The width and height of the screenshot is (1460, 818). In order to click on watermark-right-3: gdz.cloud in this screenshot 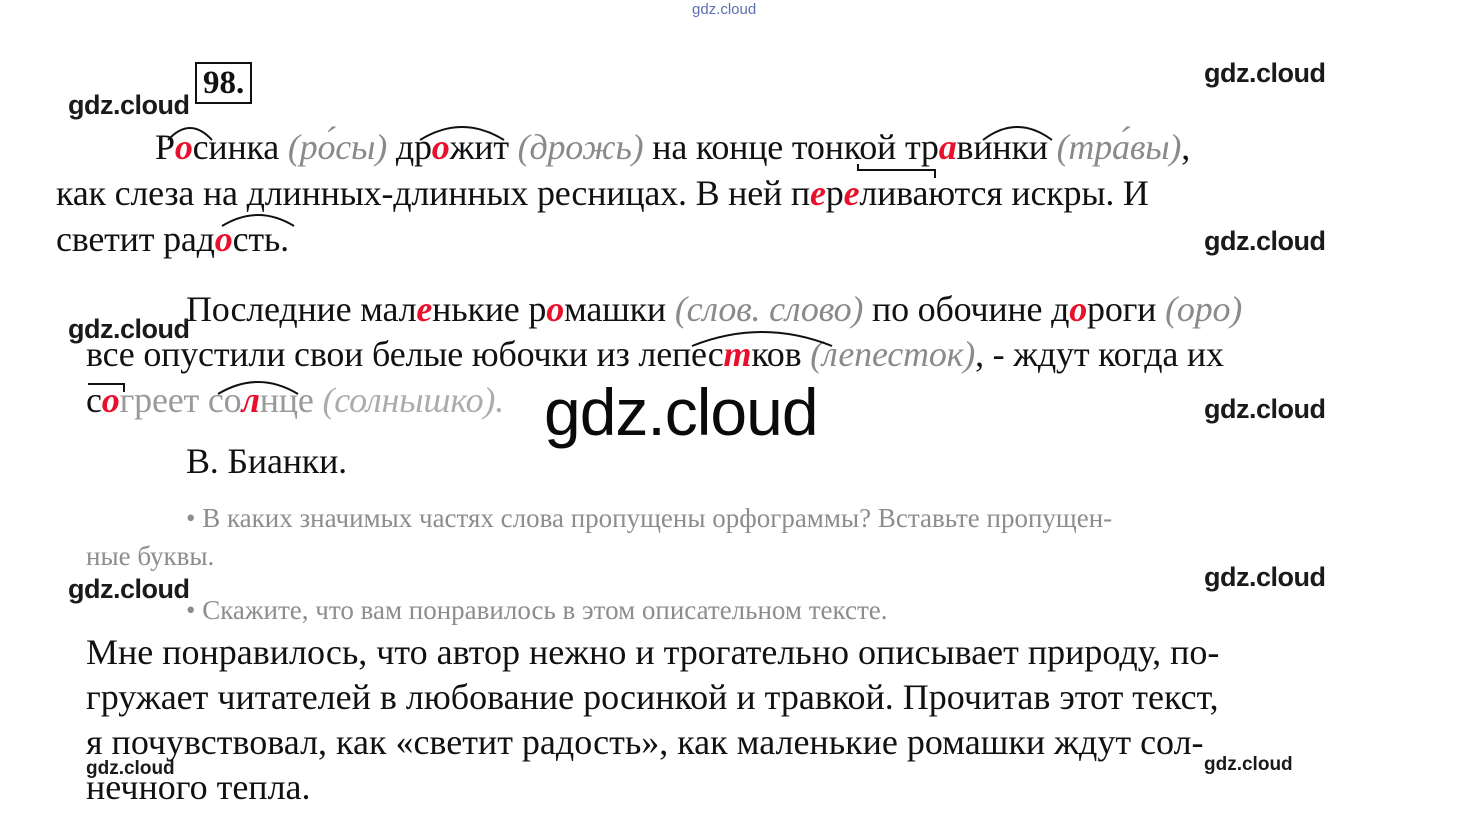, I will do `click(1265, 409)`.